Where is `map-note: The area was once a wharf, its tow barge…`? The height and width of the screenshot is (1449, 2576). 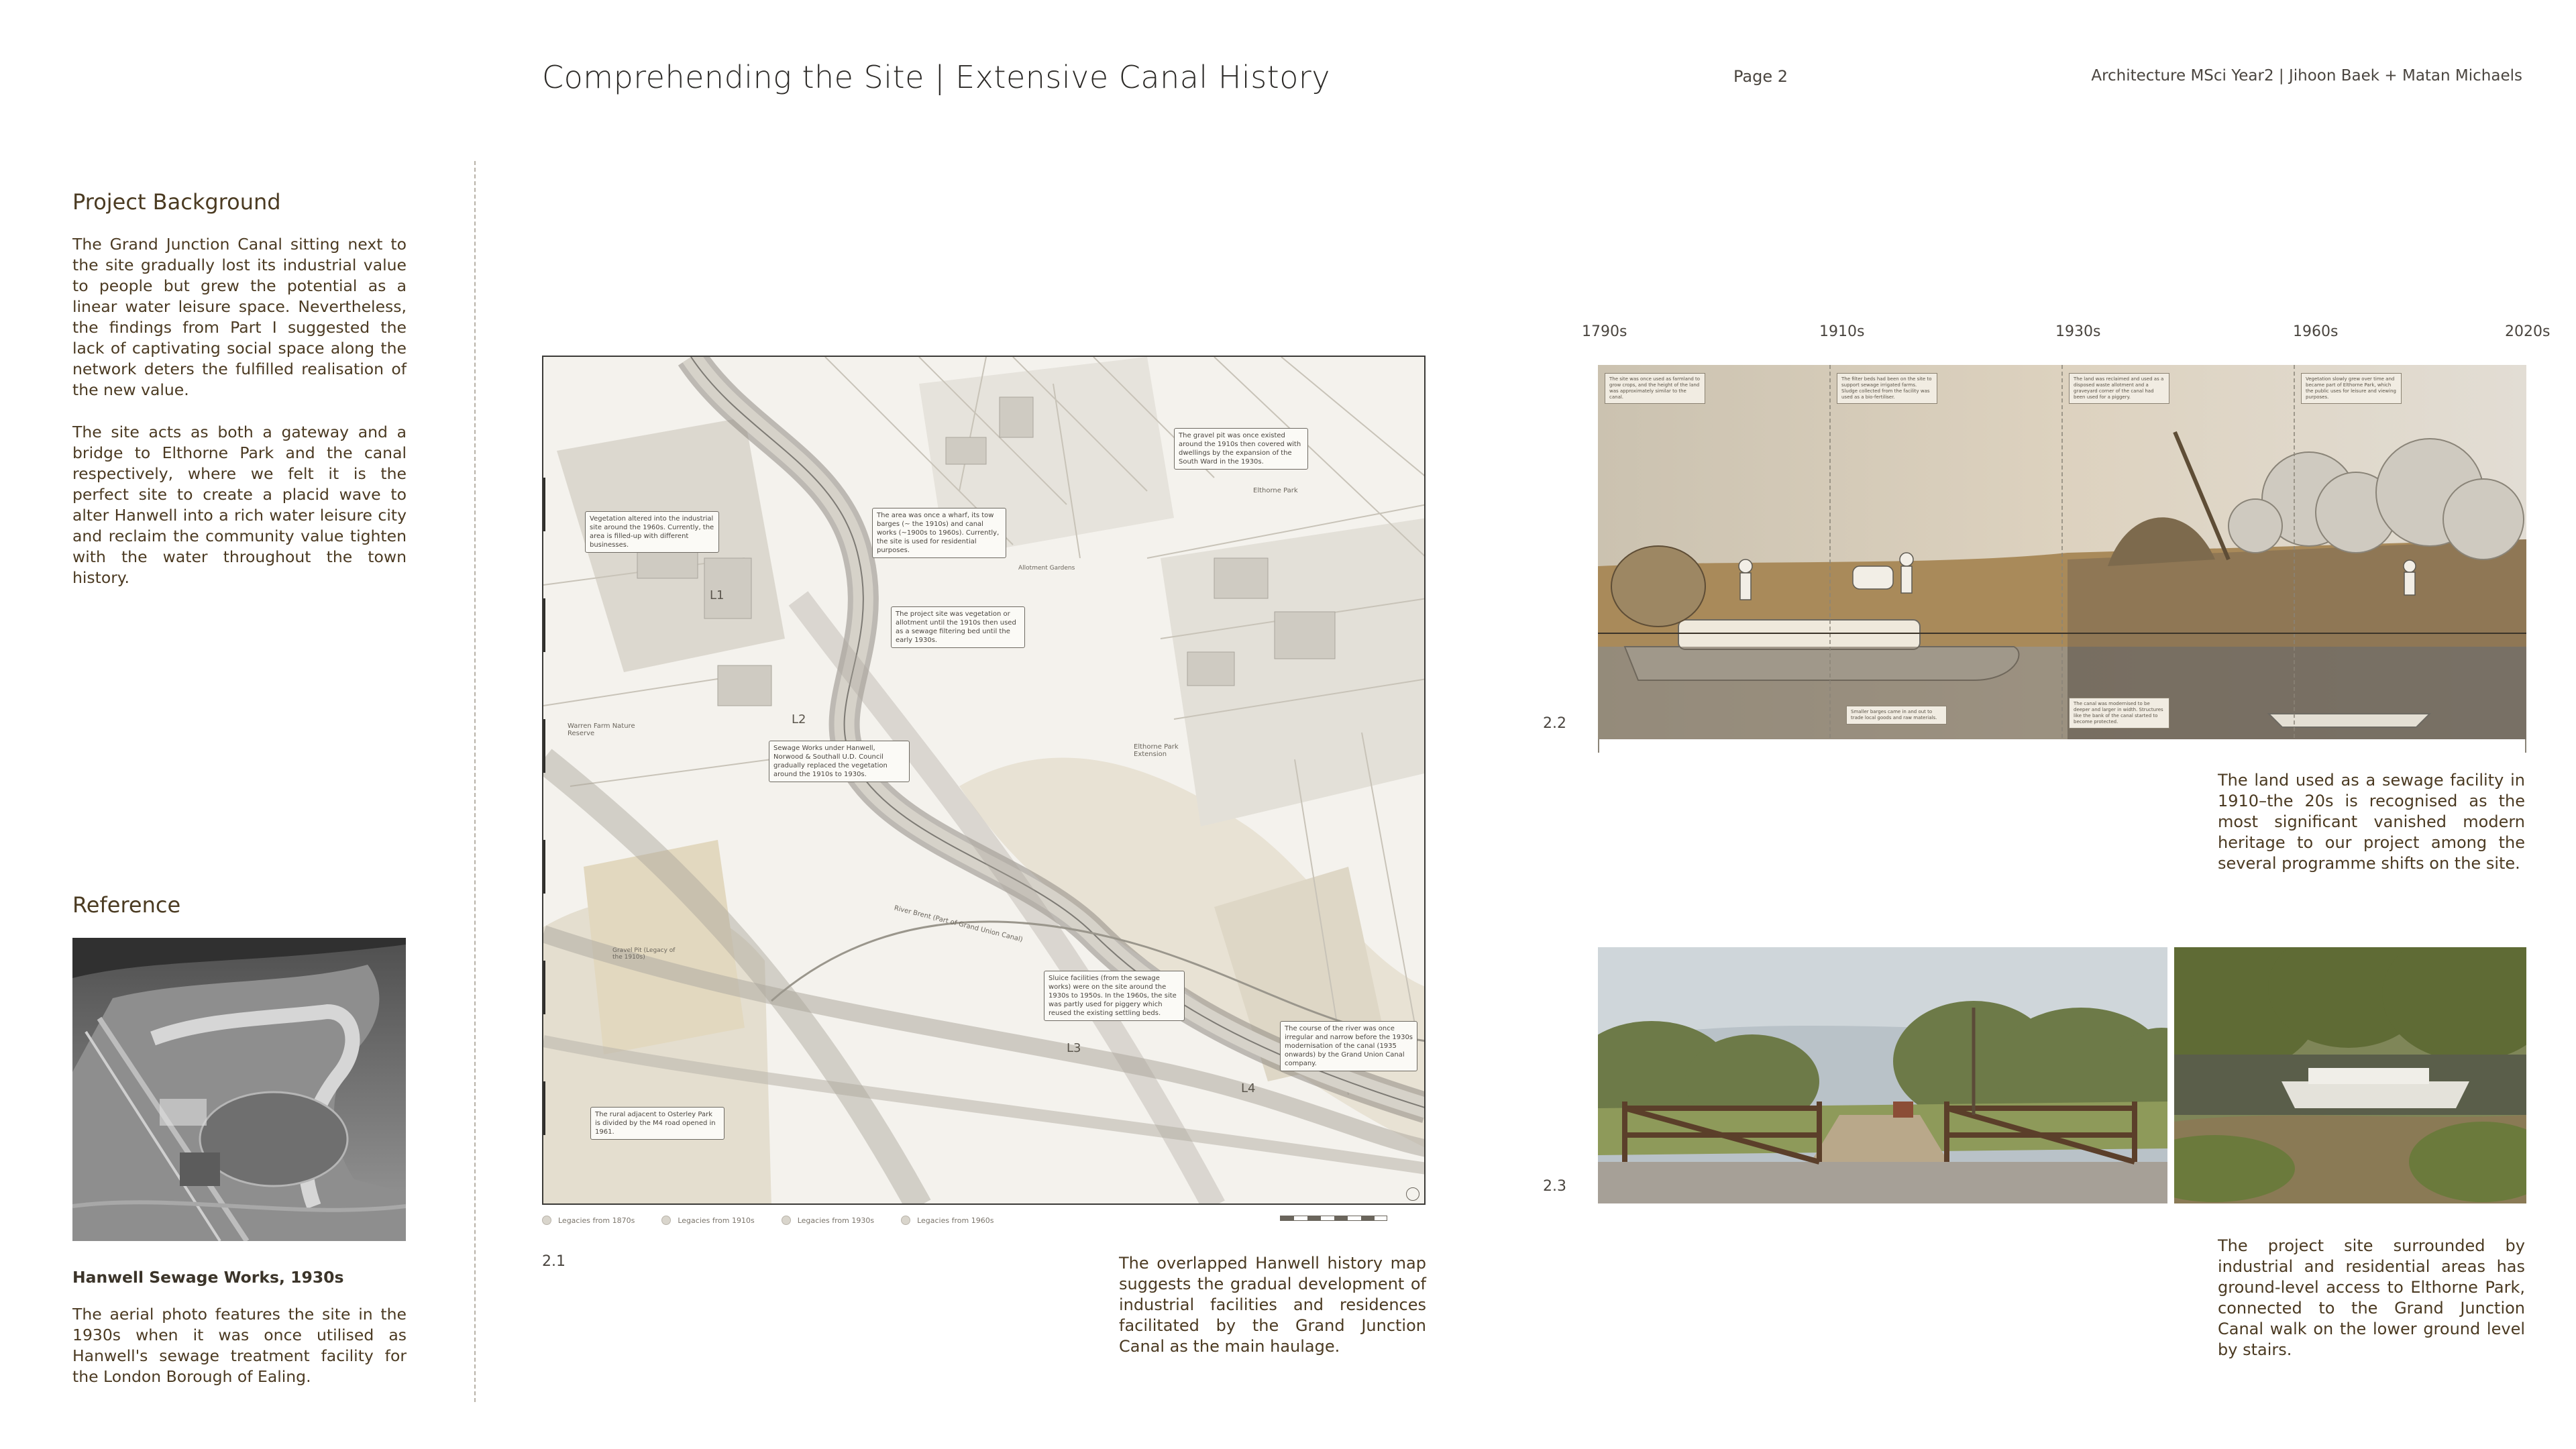
map-note: The area was once a wharf, its tow barge… is located at coordinates (939, 533).